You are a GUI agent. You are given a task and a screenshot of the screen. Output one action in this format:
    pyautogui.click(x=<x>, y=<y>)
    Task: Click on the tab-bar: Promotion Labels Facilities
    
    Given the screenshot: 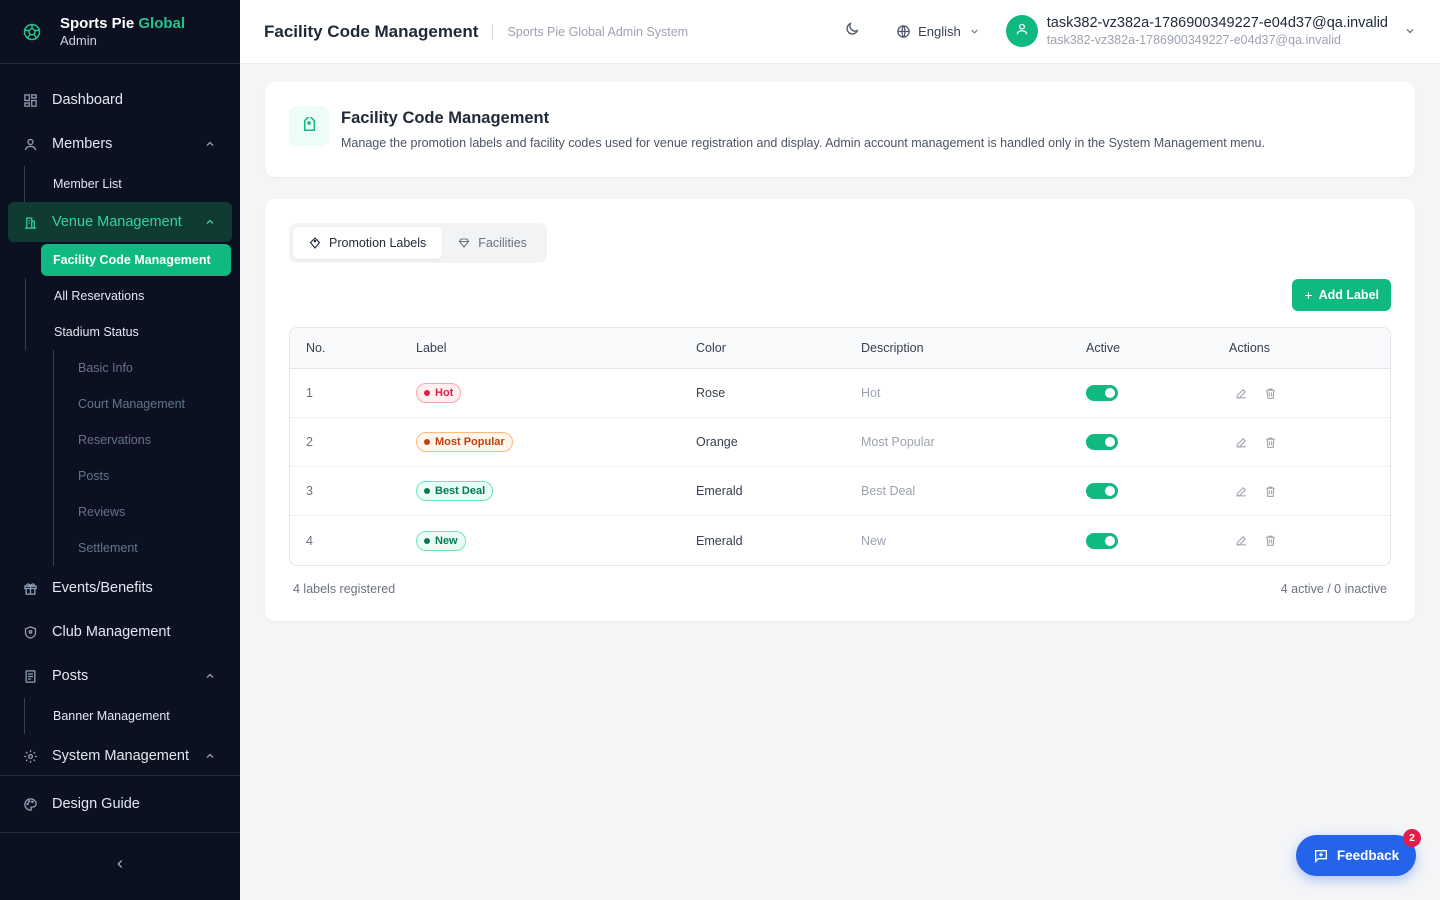 What is the action you would take?
    pyautogui.click(x=418, y=243)
    